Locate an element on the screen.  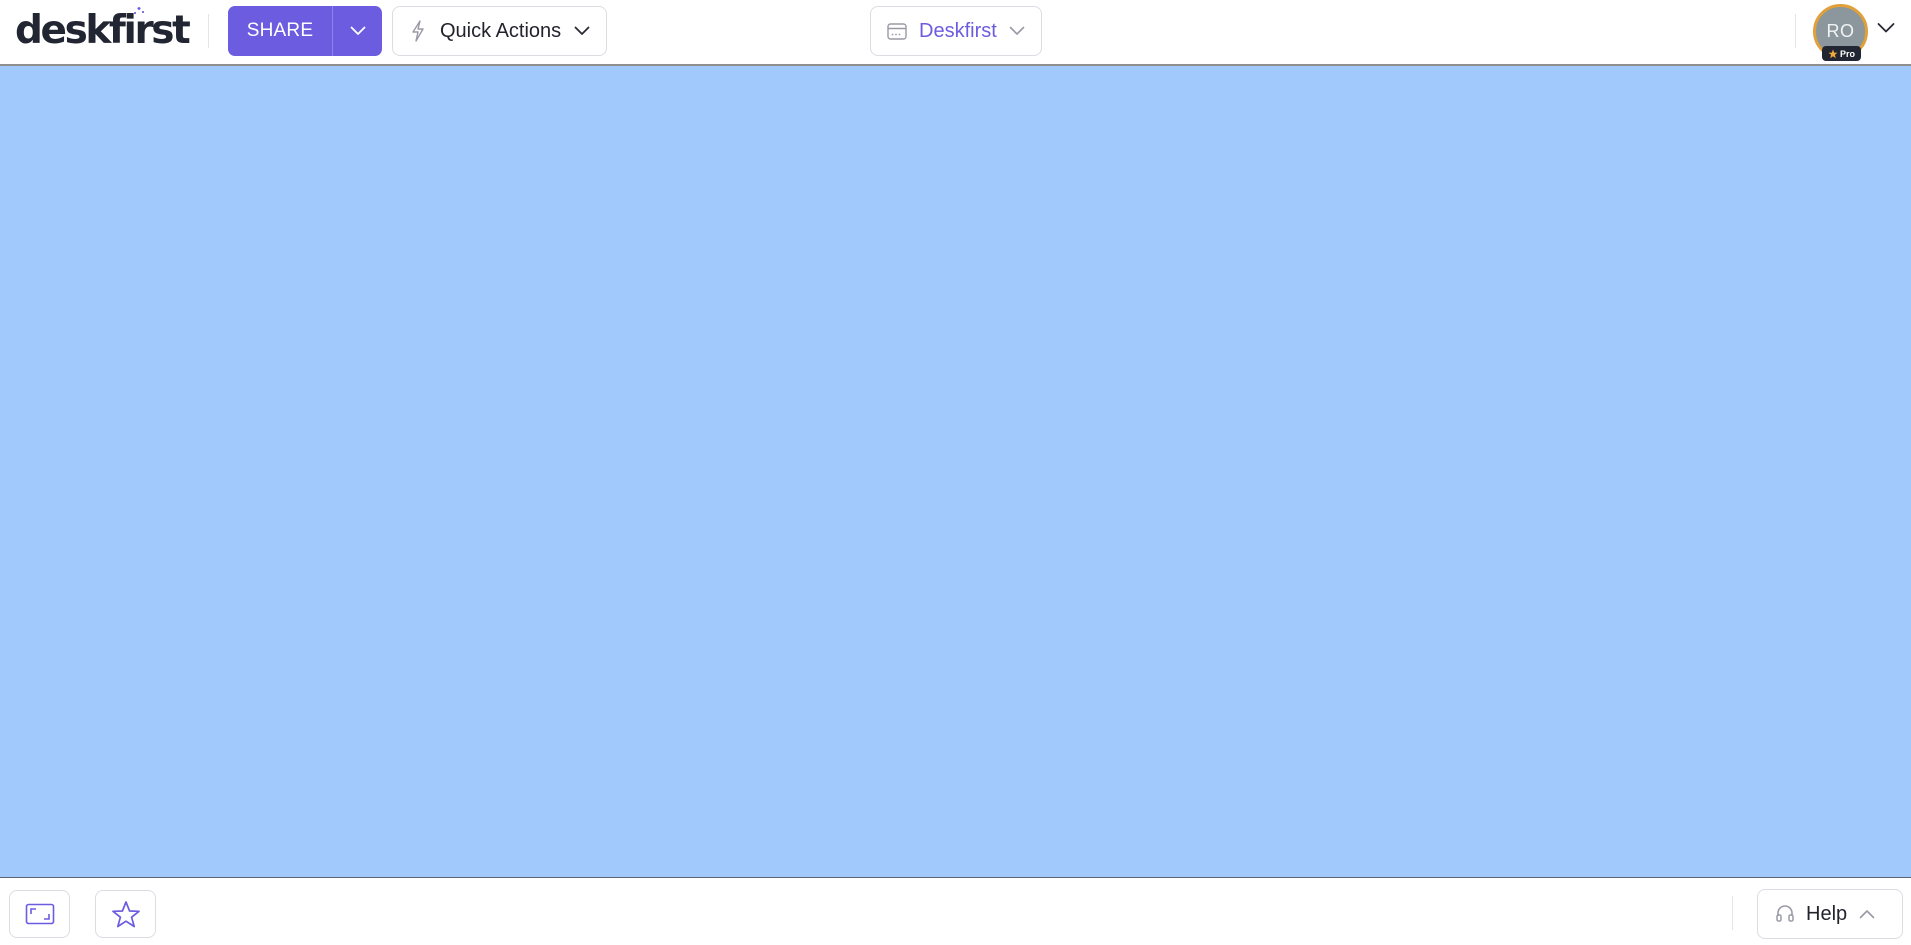
help-label: Help is located at coordinates (1827, 913).